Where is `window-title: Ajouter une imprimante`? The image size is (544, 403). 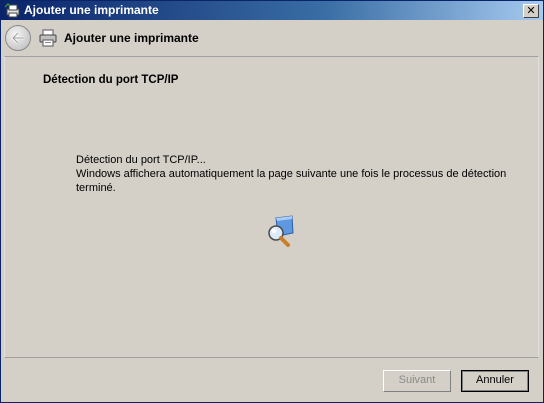
window-title: Ajouter une imprimante is located at coordinates (91, 10).